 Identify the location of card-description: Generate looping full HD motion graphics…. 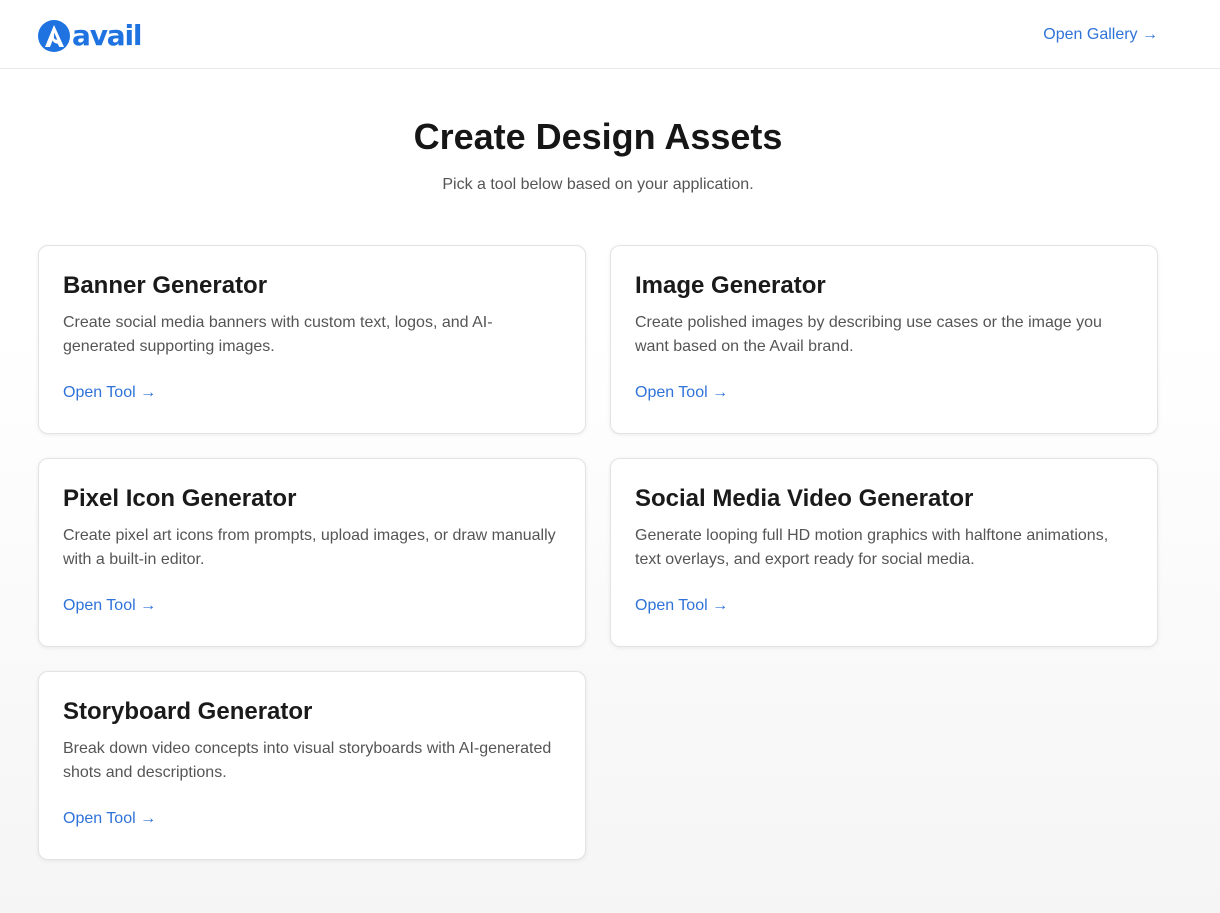
(872, 547).